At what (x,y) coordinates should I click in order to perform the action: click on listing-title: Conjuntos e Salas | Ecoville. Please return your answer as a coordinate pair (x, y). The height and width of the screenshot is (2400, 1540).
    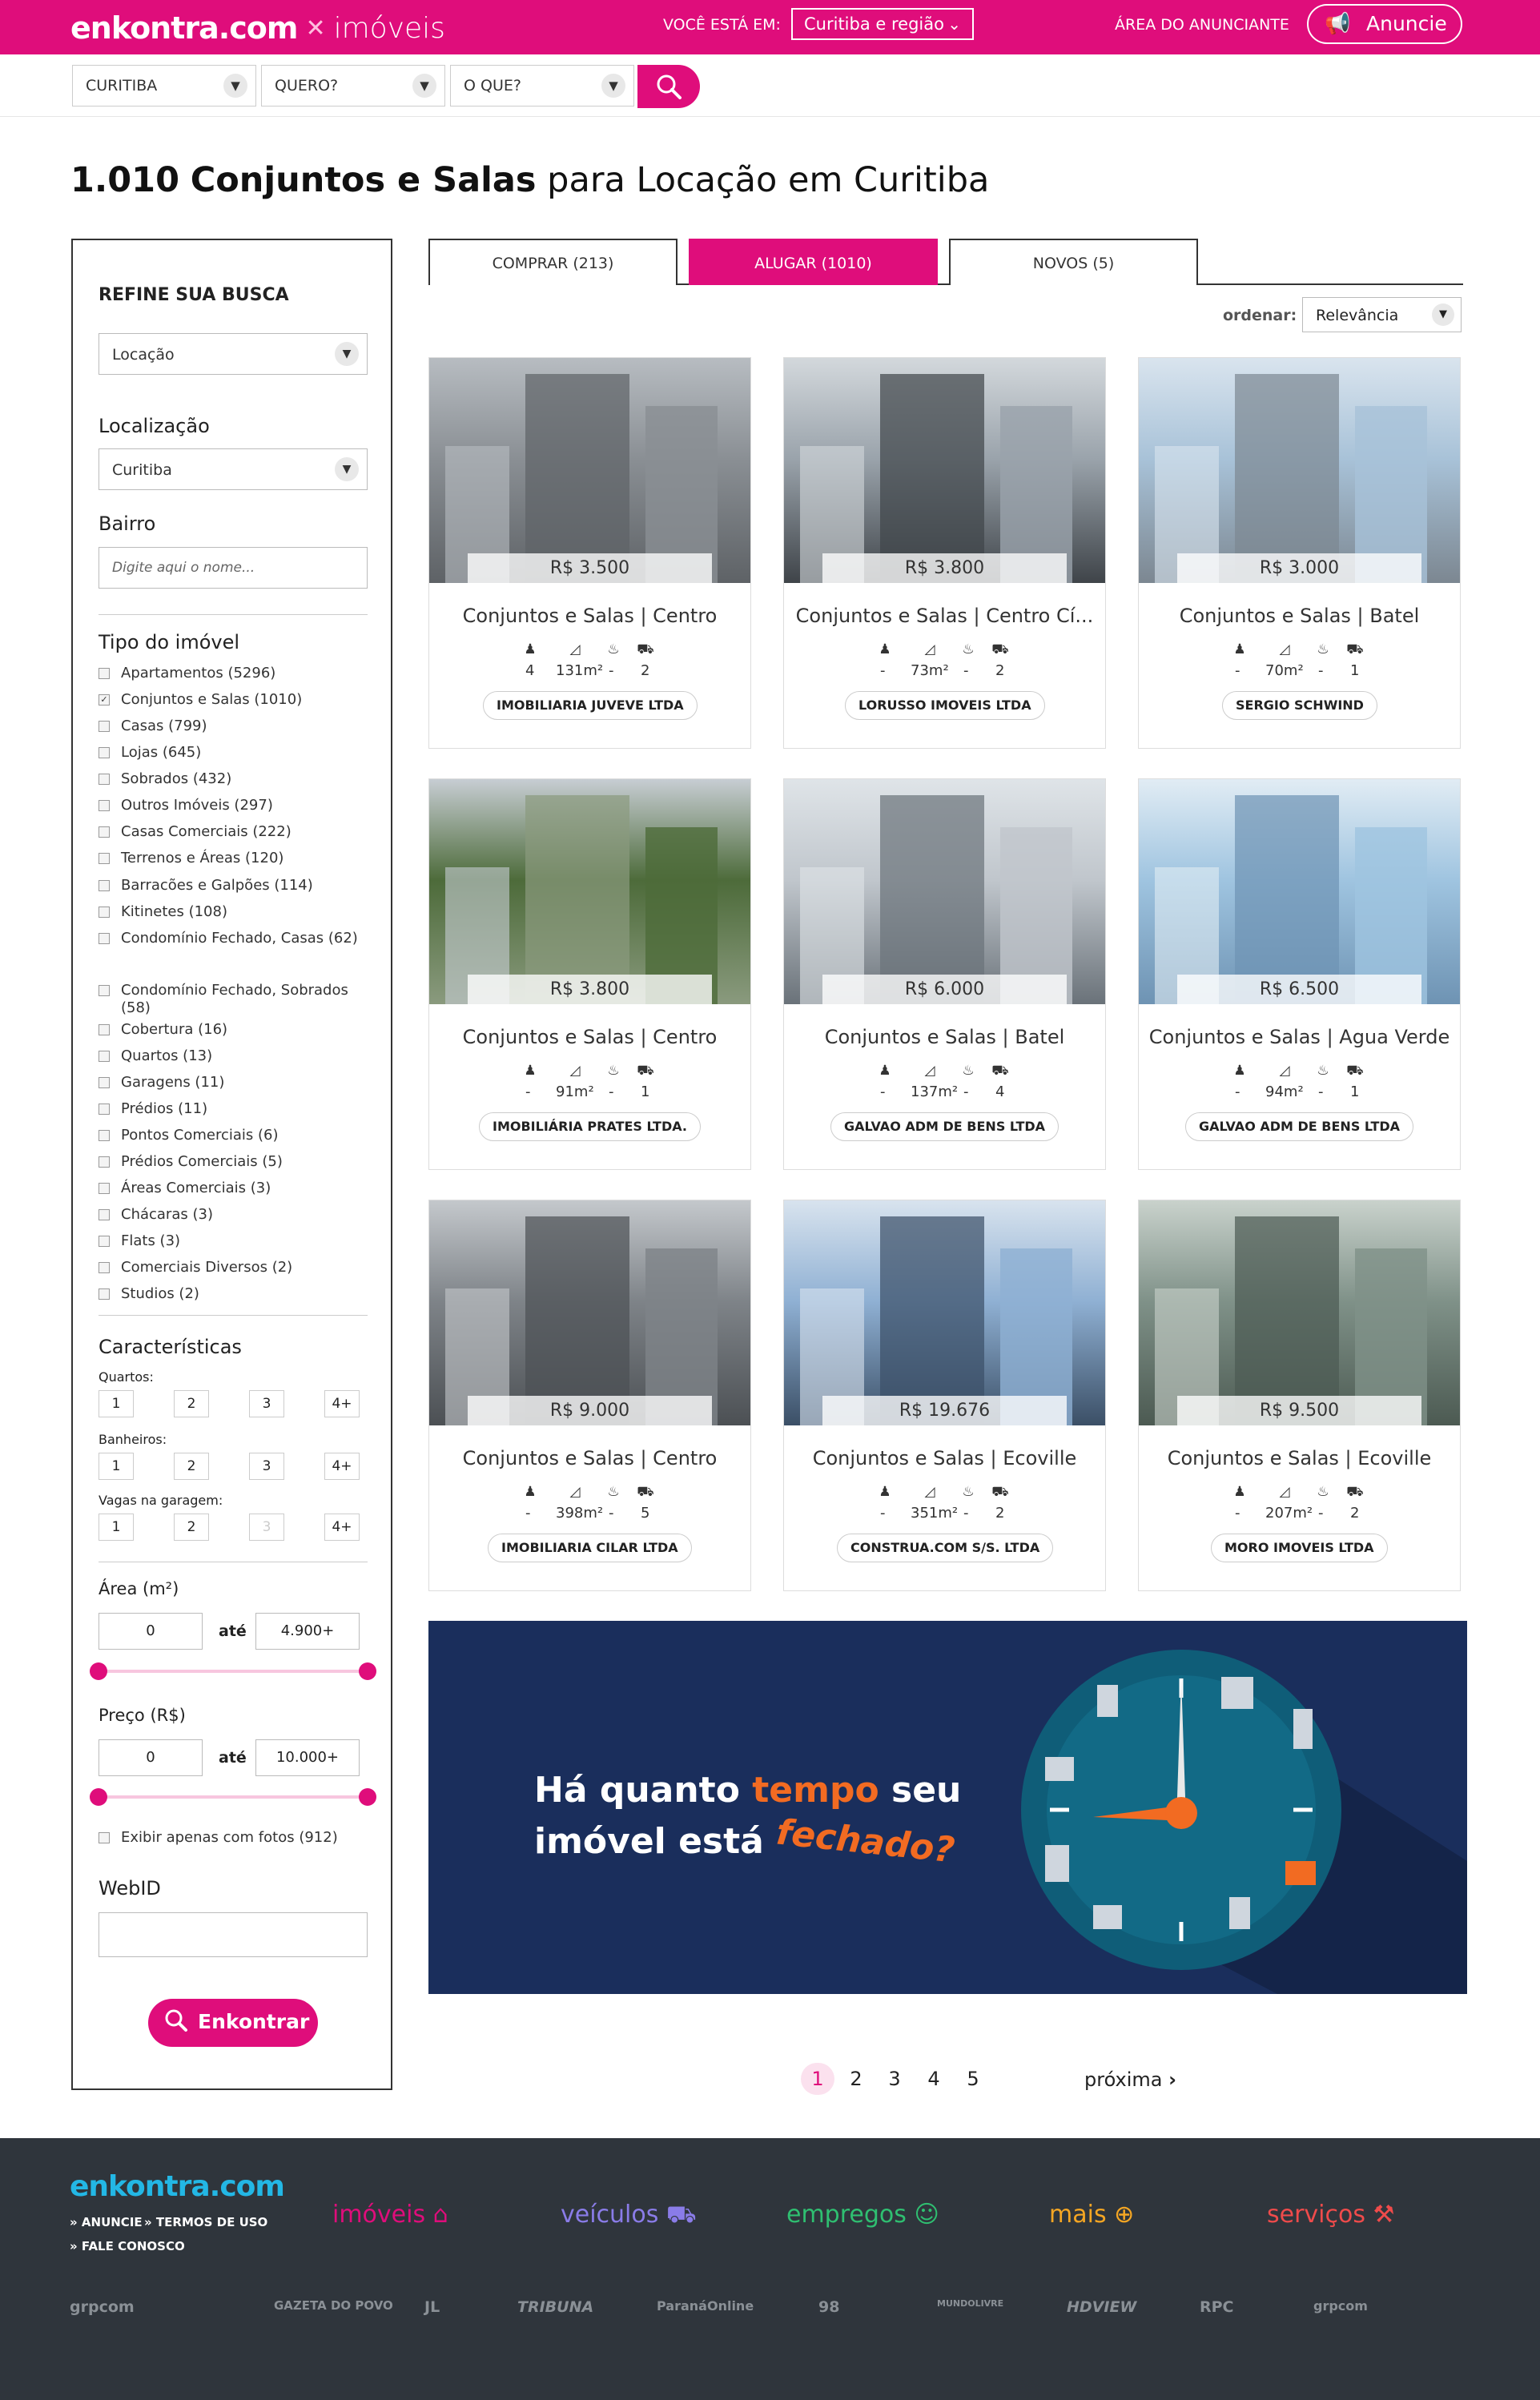
    Looking at the image, I should click on (1299, 1458).